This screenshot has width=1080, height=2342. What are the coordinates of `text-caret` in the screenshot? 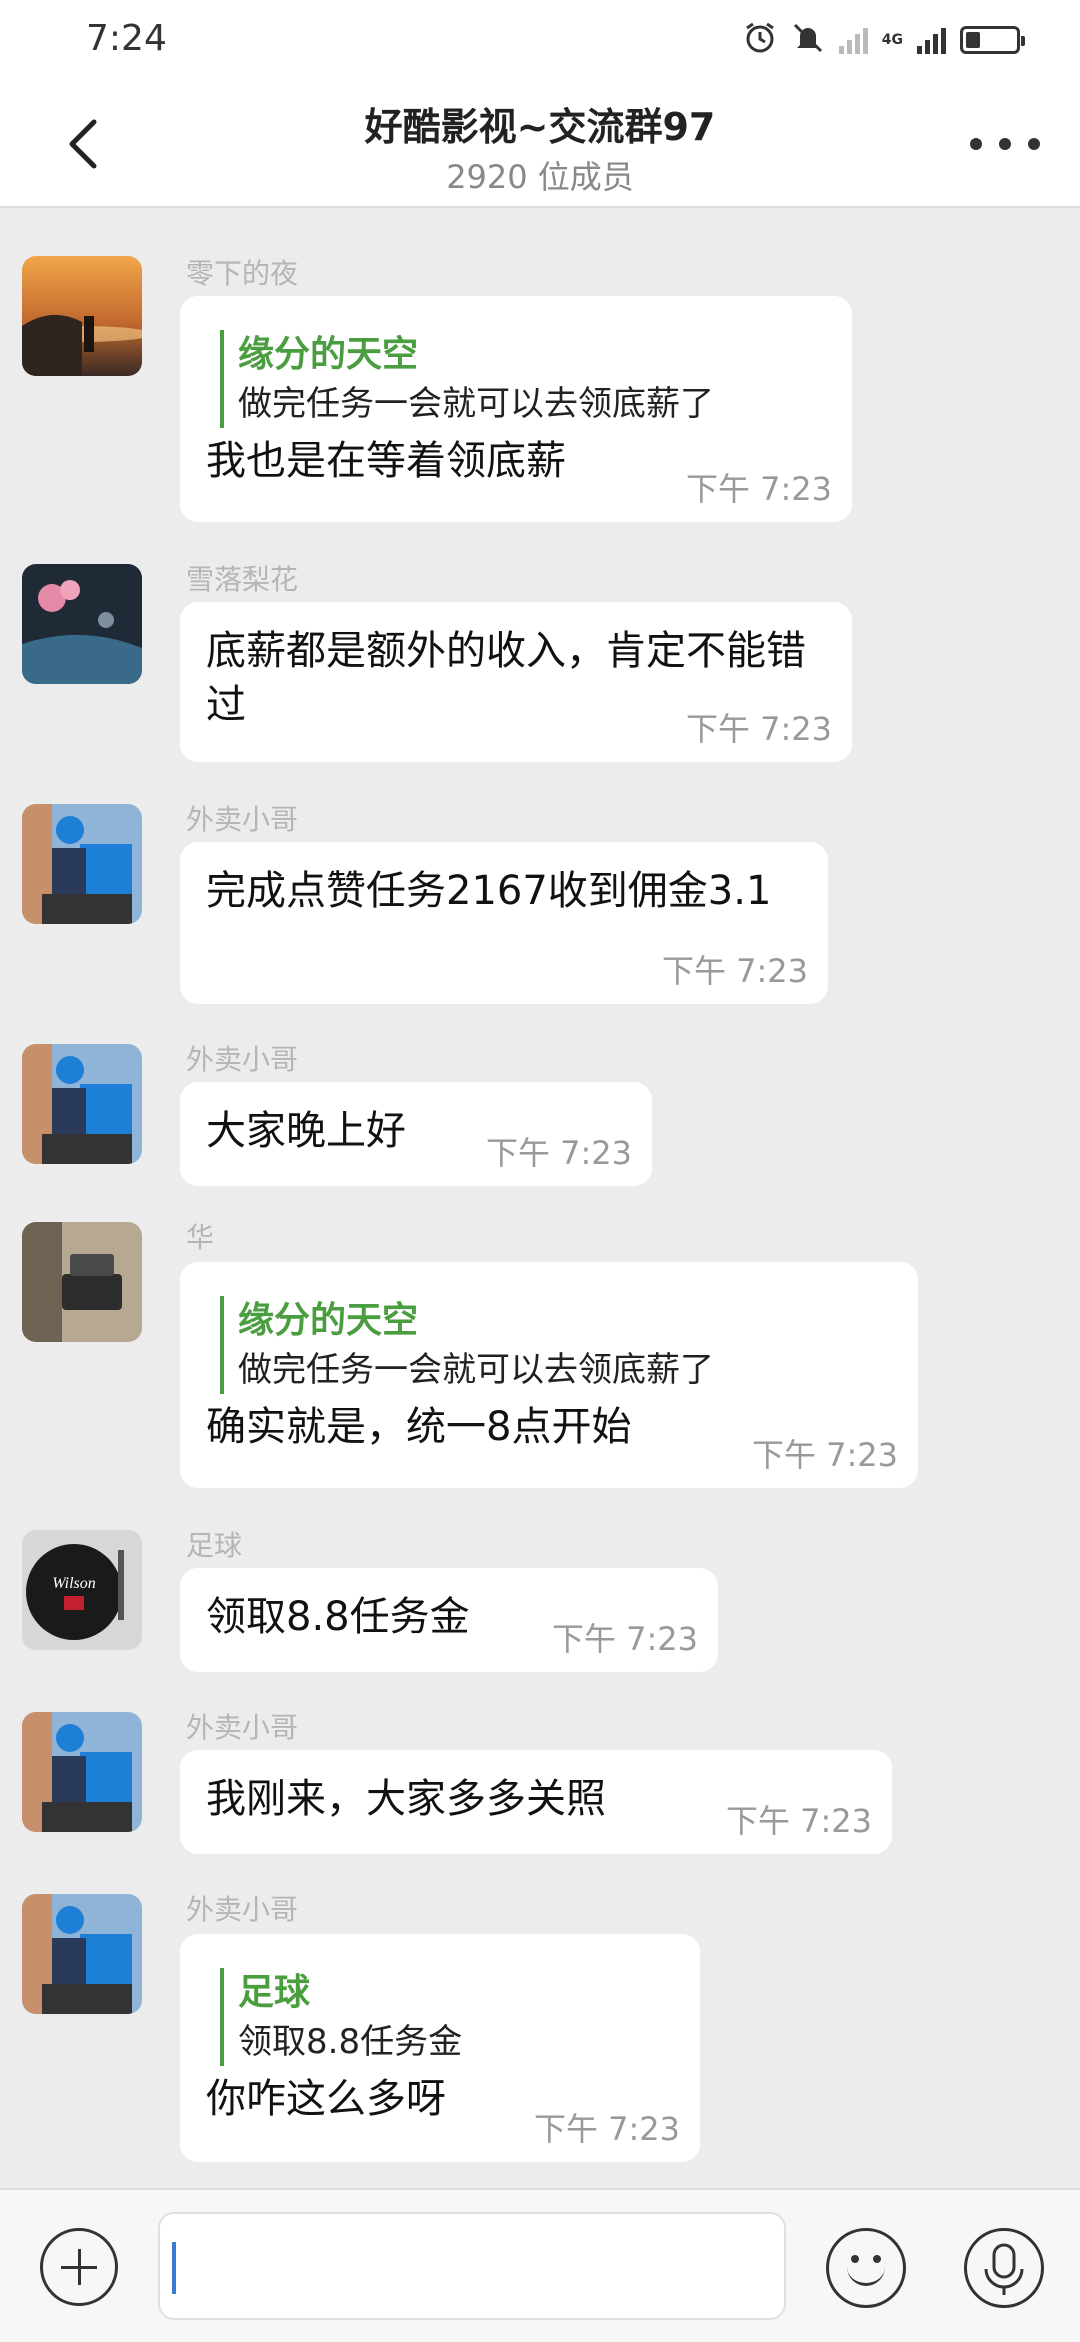 It's located at (174, 2268).